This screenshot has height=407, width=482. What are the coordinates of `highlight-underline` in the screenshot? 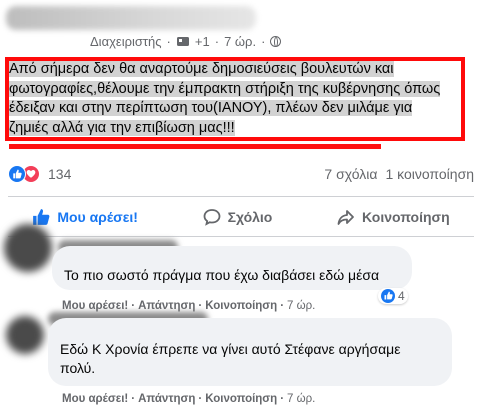 It's located at (195, 146).